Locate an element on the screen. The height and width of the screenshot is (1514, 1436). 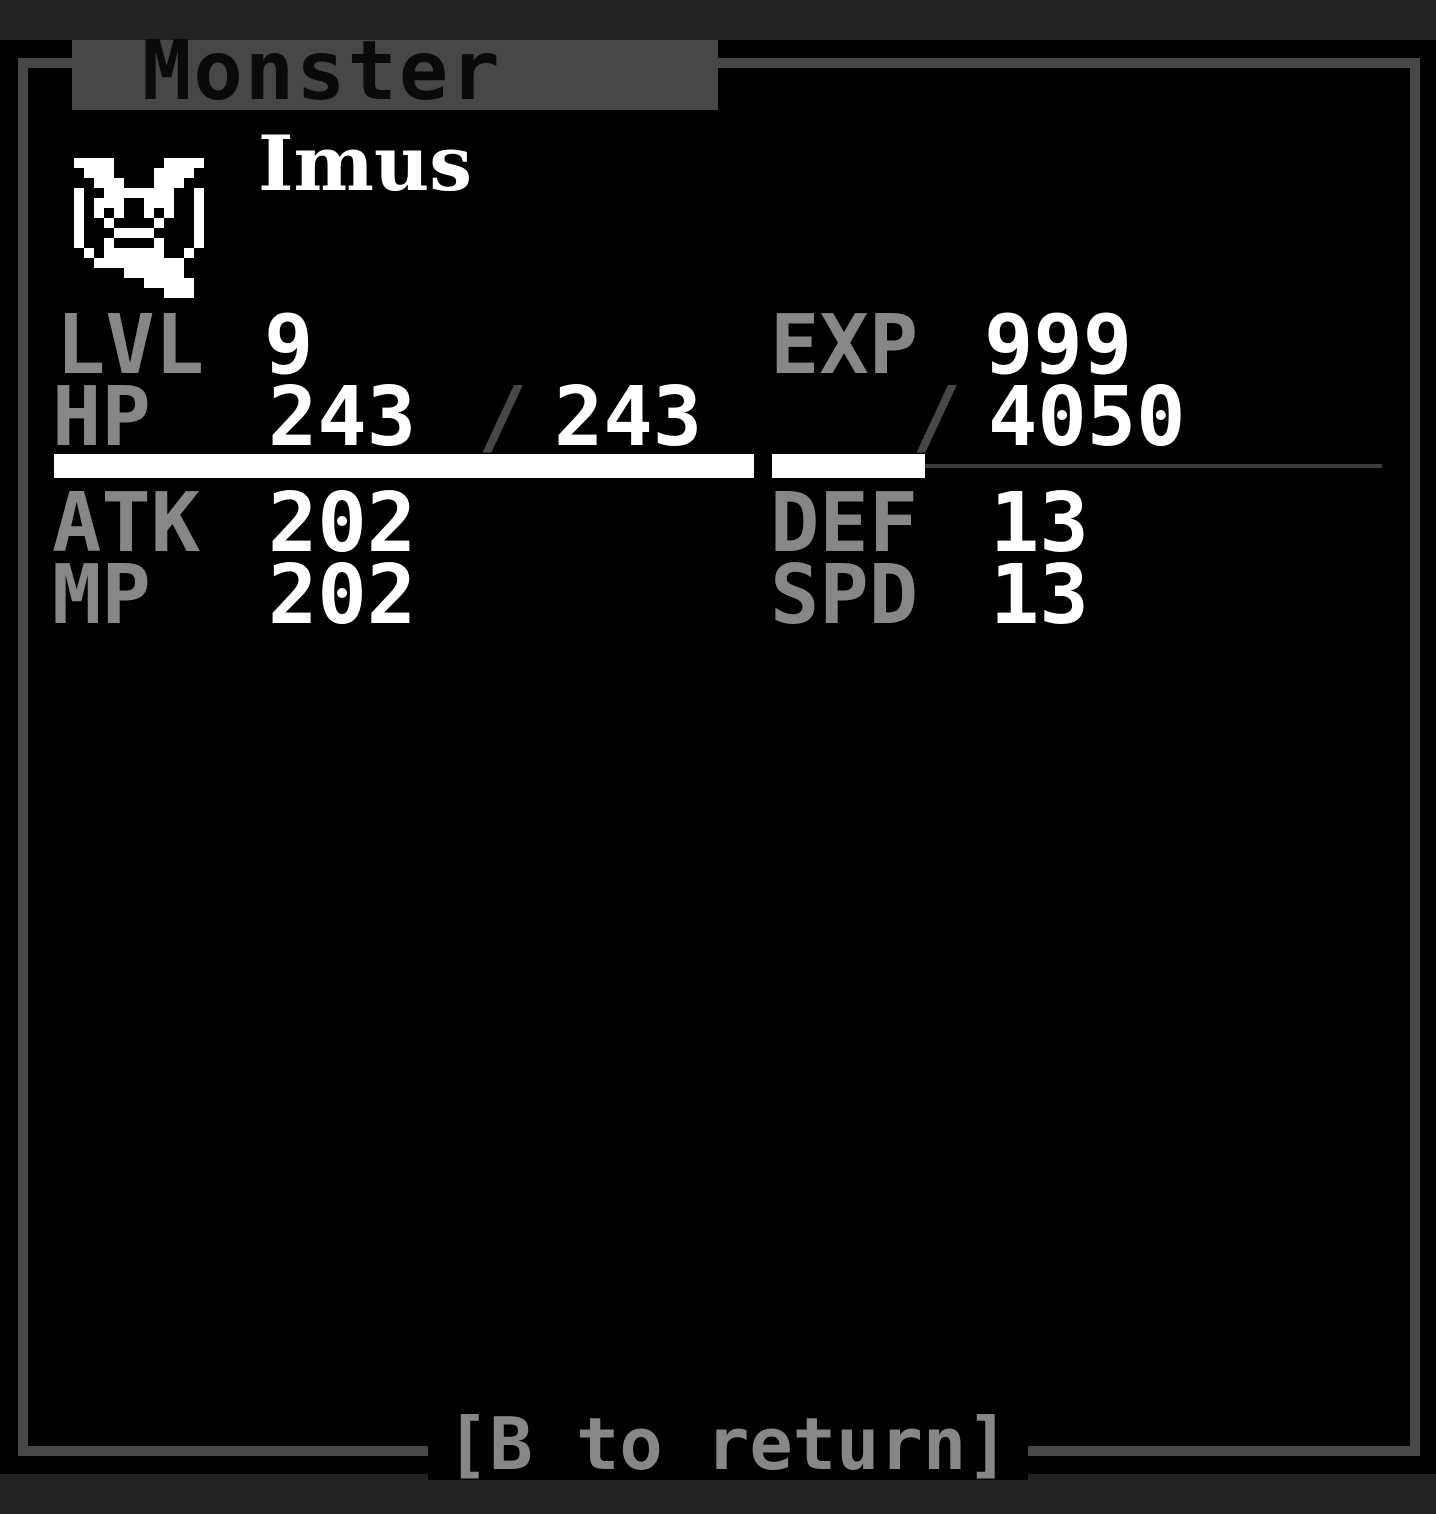
exp-slash: / is located at coordinates (937, 417).